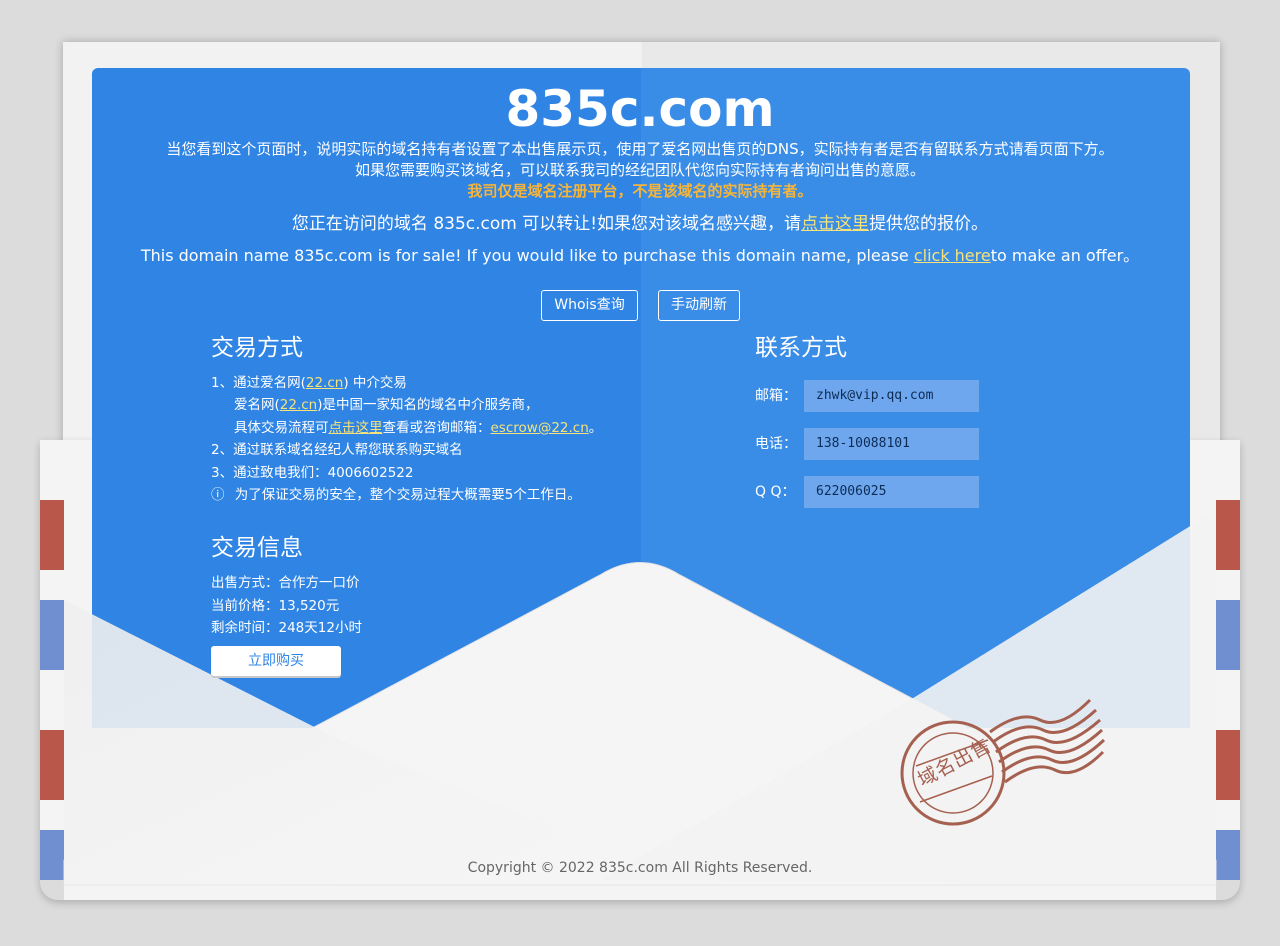  I want to click on trade-method-item-1c: 具体交易流程可点击这里查看或咨询邮箱：escrow@22.cn。, so click(418, 428).